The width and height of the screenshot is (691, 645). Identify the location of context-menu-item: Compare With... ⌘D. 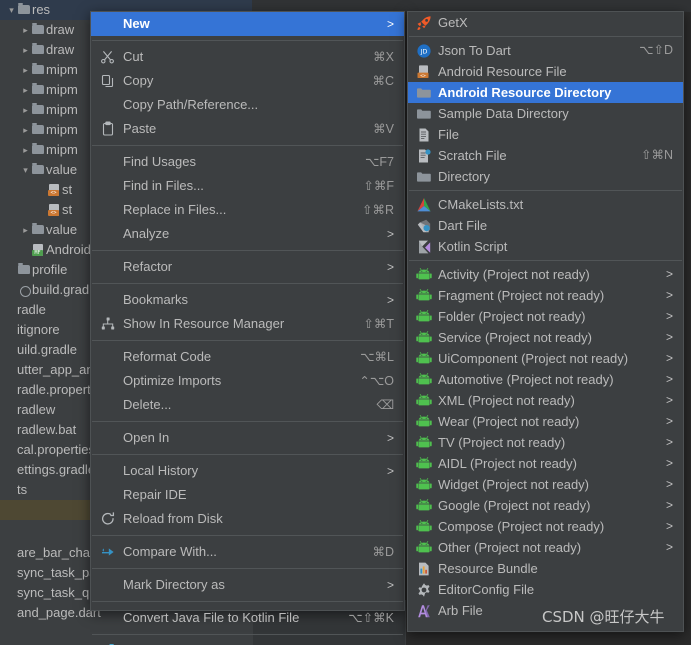
(247, 552).